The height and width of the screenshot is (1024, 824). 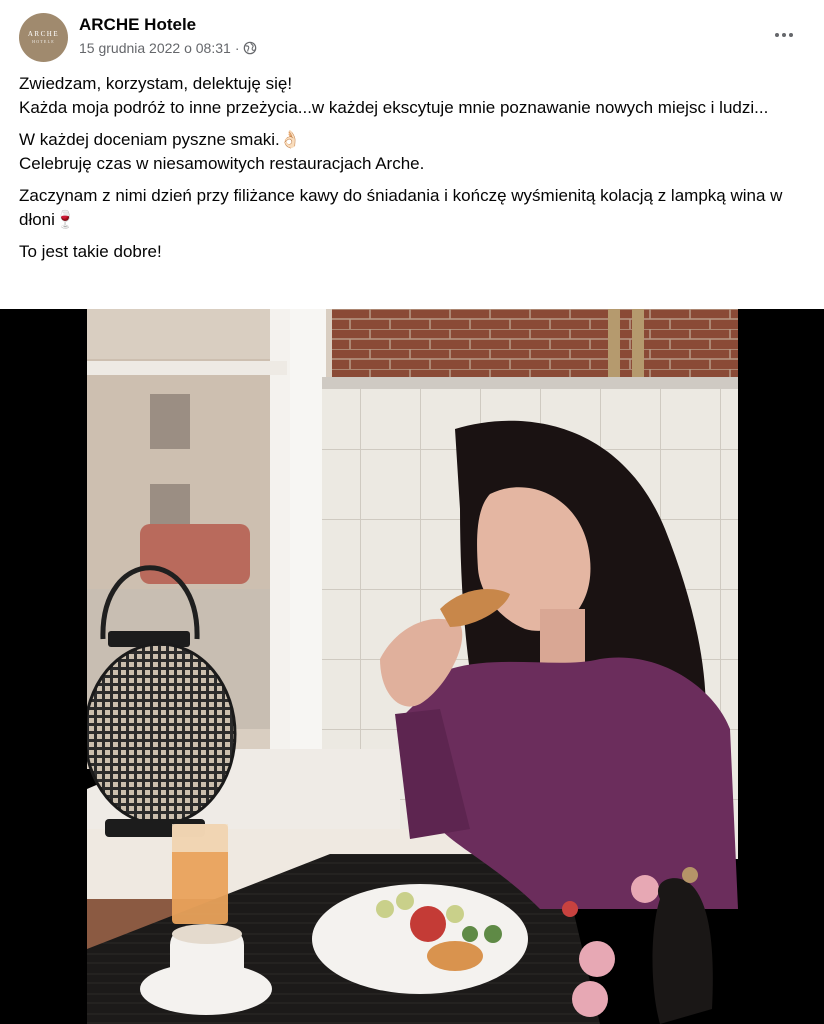 I want to click on post-meta: 15 grudnia 2022 o 08:31 ·, so click(x=168, y=48).